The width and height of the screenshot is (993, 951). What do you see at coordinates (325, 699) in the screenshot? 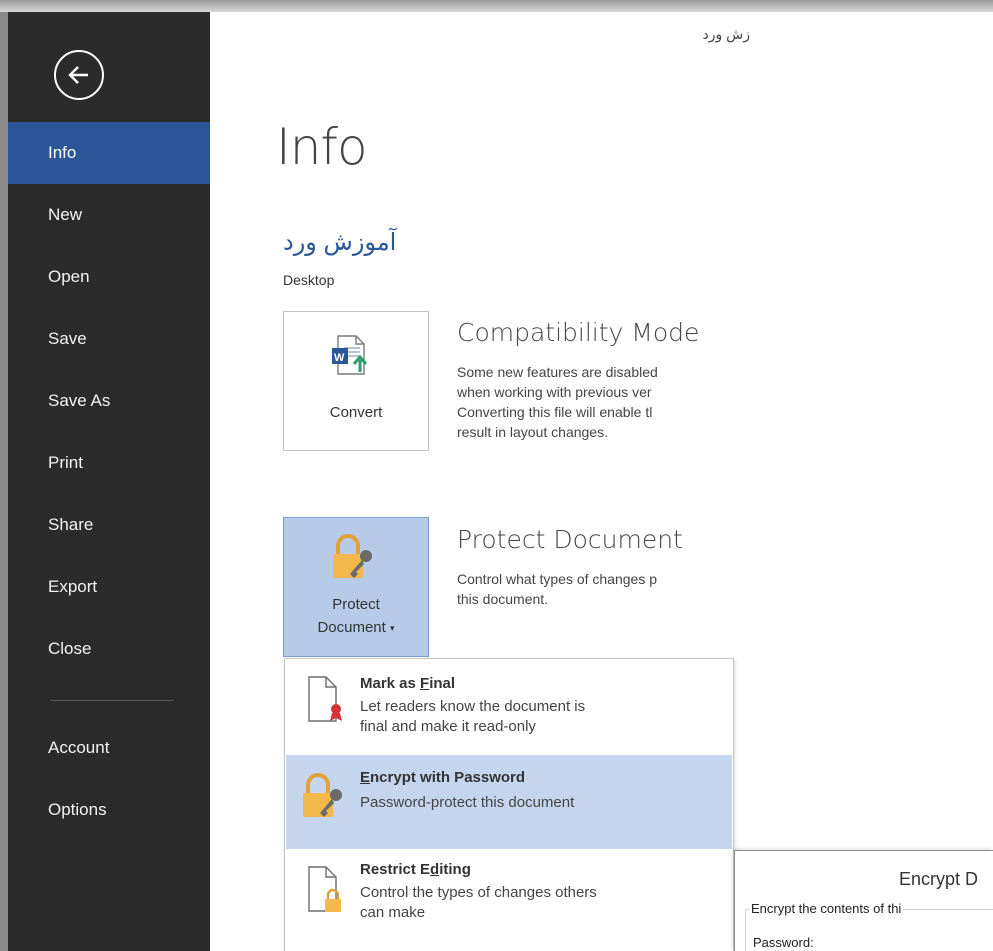
I see `ribbon-document-icon` at bounding box center [325, 699].